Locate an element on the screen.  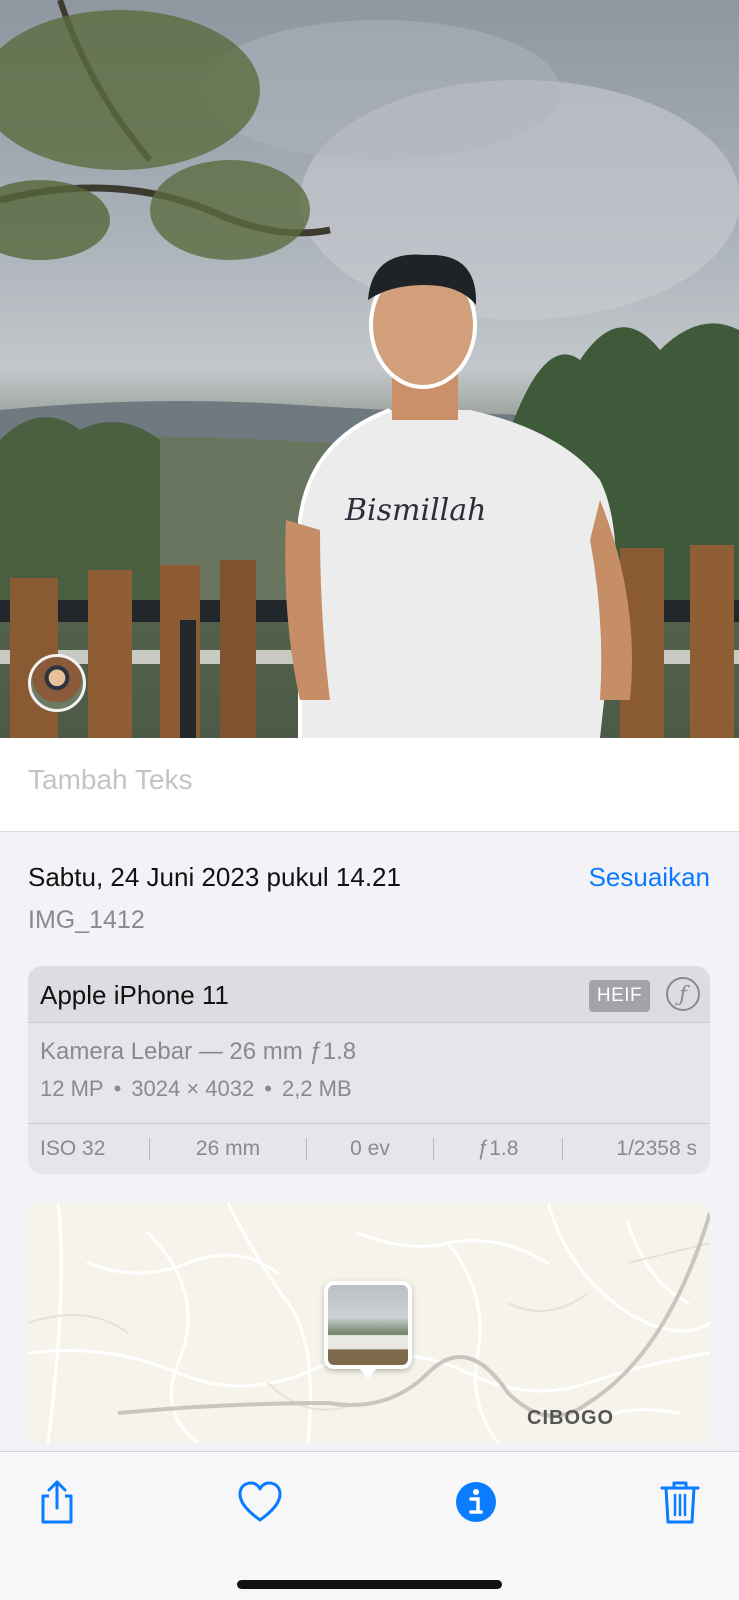
lens-info: Kamera Lebar — 26 mm ƒ1.8 is located at coordinates (198, 1051).